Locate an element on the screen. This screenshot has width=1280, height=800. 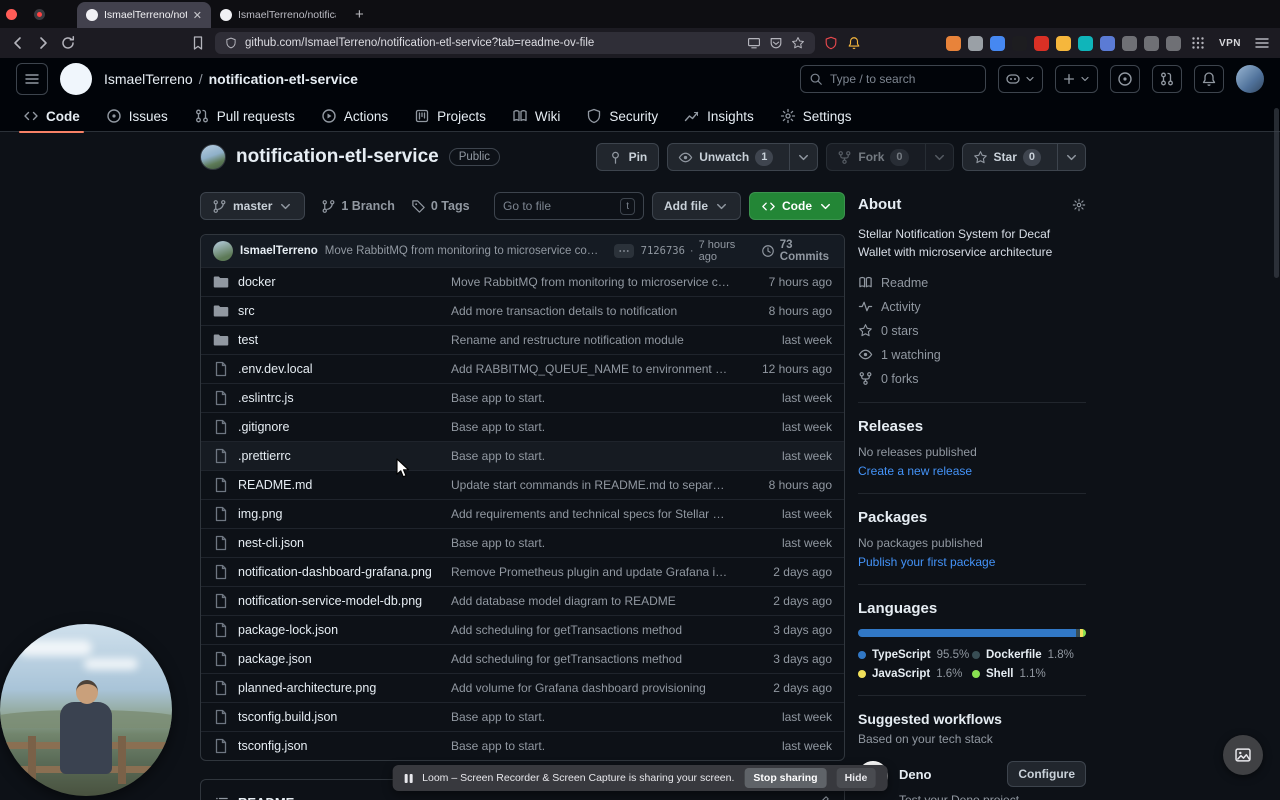
file-name-link: .prettierrc is located at coordinates (264, 456).